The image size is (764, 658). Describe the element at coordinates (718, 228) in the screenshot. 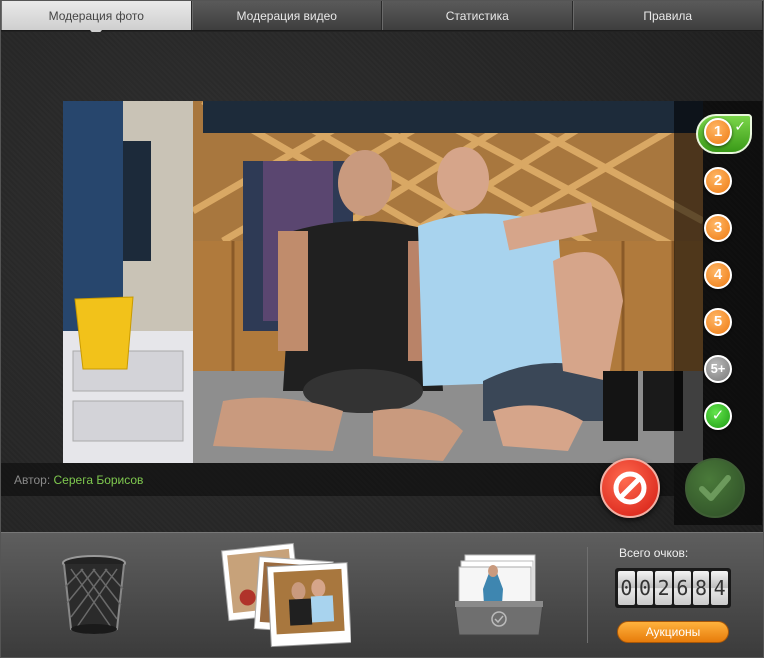

I see `rating-option-3: 3` at that location.